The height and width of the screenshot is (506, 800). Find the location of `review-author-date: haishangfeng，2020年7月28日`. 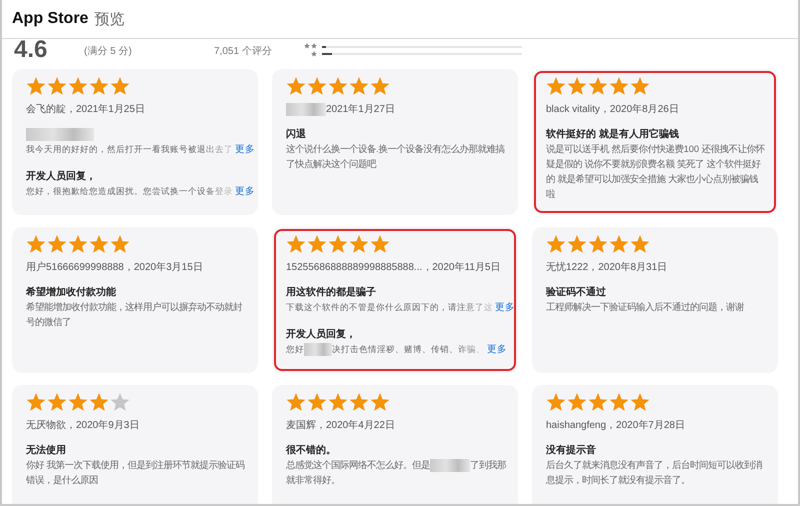

review-author-date: haishangfeng，2020年7月28日 is located at coordinates (616, 426).